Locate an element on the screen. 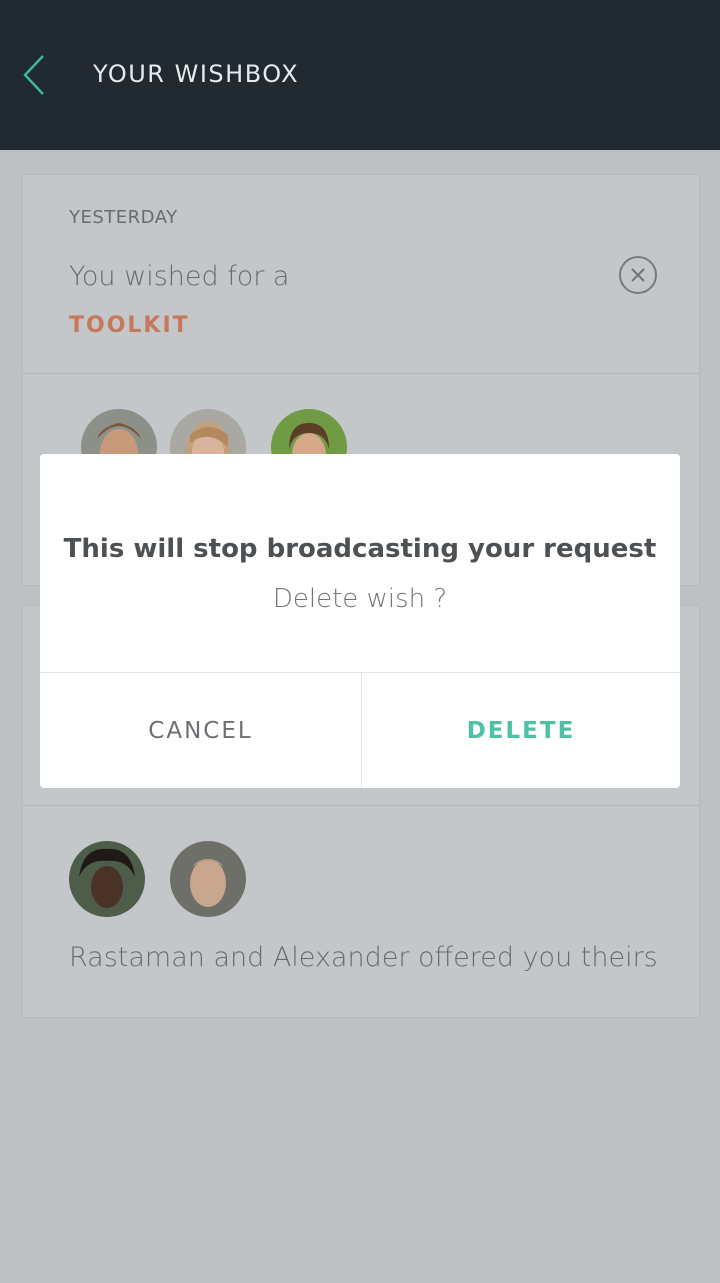  page-title: YOUR WISHBOX is located at coordinates (196, 74).